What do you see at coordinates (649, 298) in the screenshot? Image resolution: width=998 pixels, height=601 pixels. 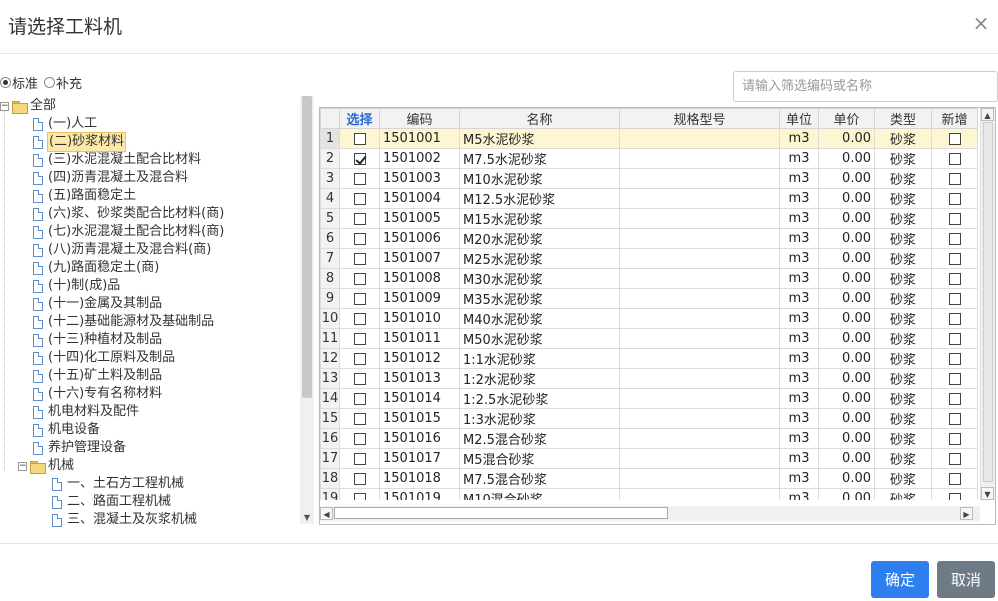 I see `table-row: 9 1501009 M35水泥砂浆 m3 0.00 砂浆` at bounding box center [649, 298].